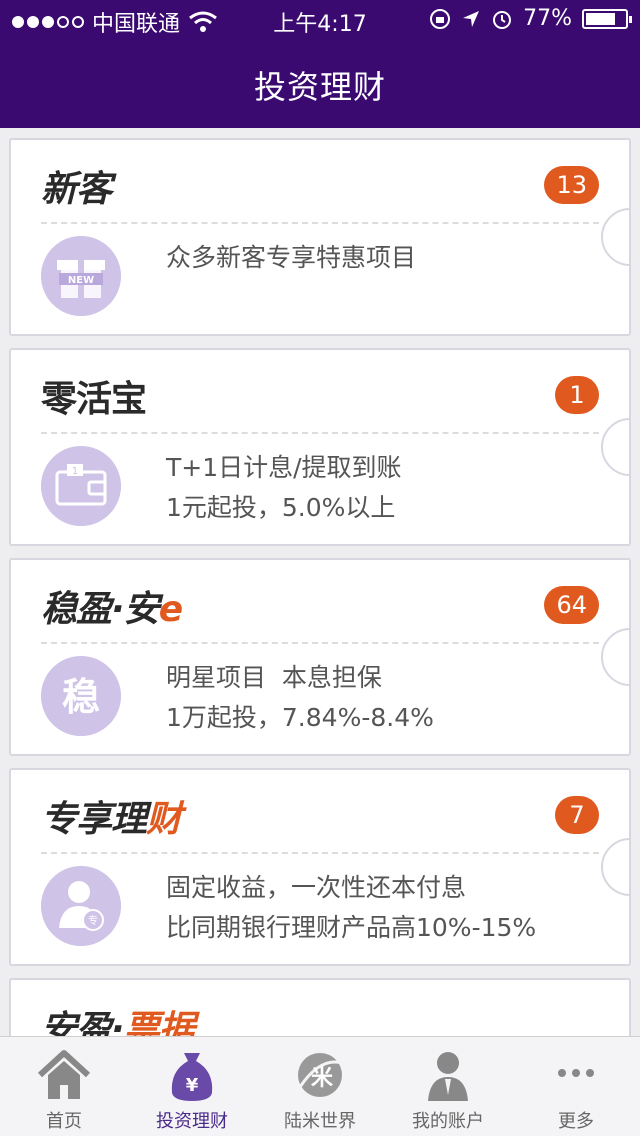 This screenshot has width=640, height=1136. Describe the element at coordinates (601, 18) in the screenshot. I see `battery-fill` at that location.